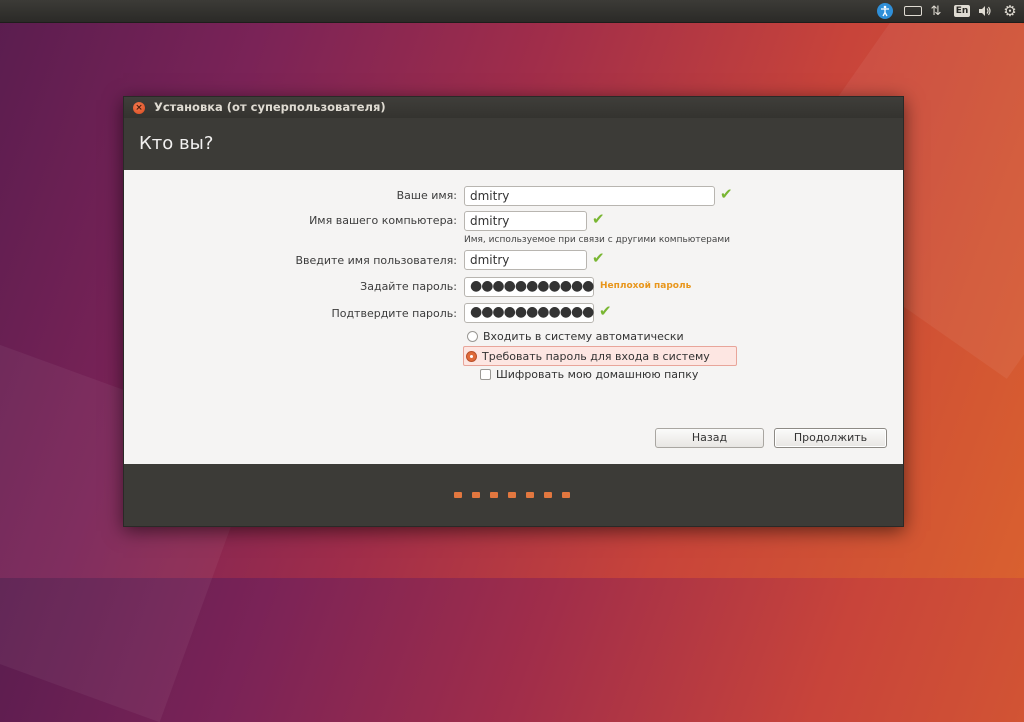 This screenshot has height=722, width=1024. What do you see at coordinates (985, 11) in the screenshot?
I see `volume-icon` at bounding box center [985, 11].